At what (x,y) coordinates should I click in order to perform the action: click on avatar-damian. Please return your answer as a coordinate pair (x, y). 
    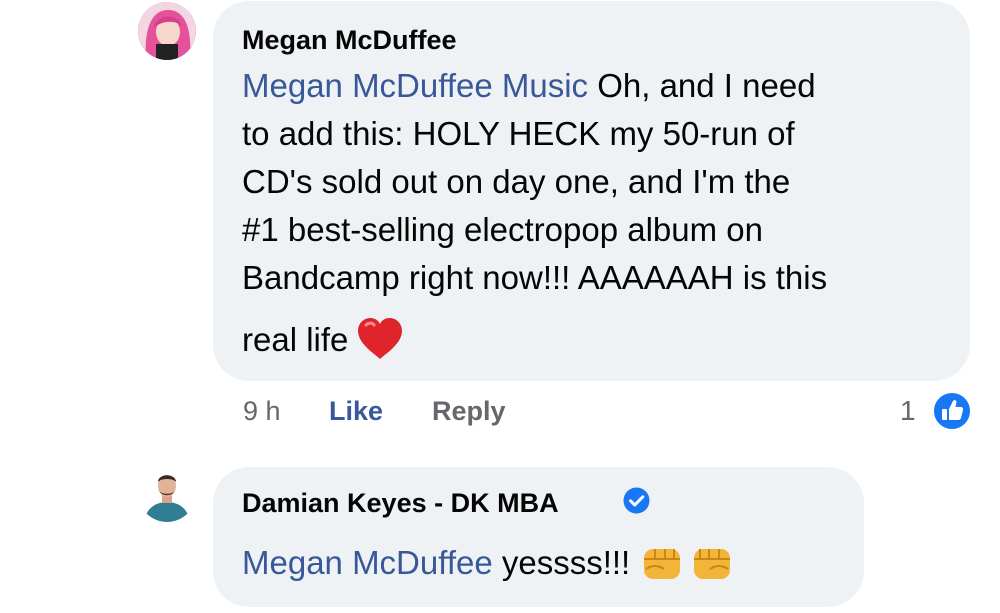
    Looking at the image, I should click on (167, 493).